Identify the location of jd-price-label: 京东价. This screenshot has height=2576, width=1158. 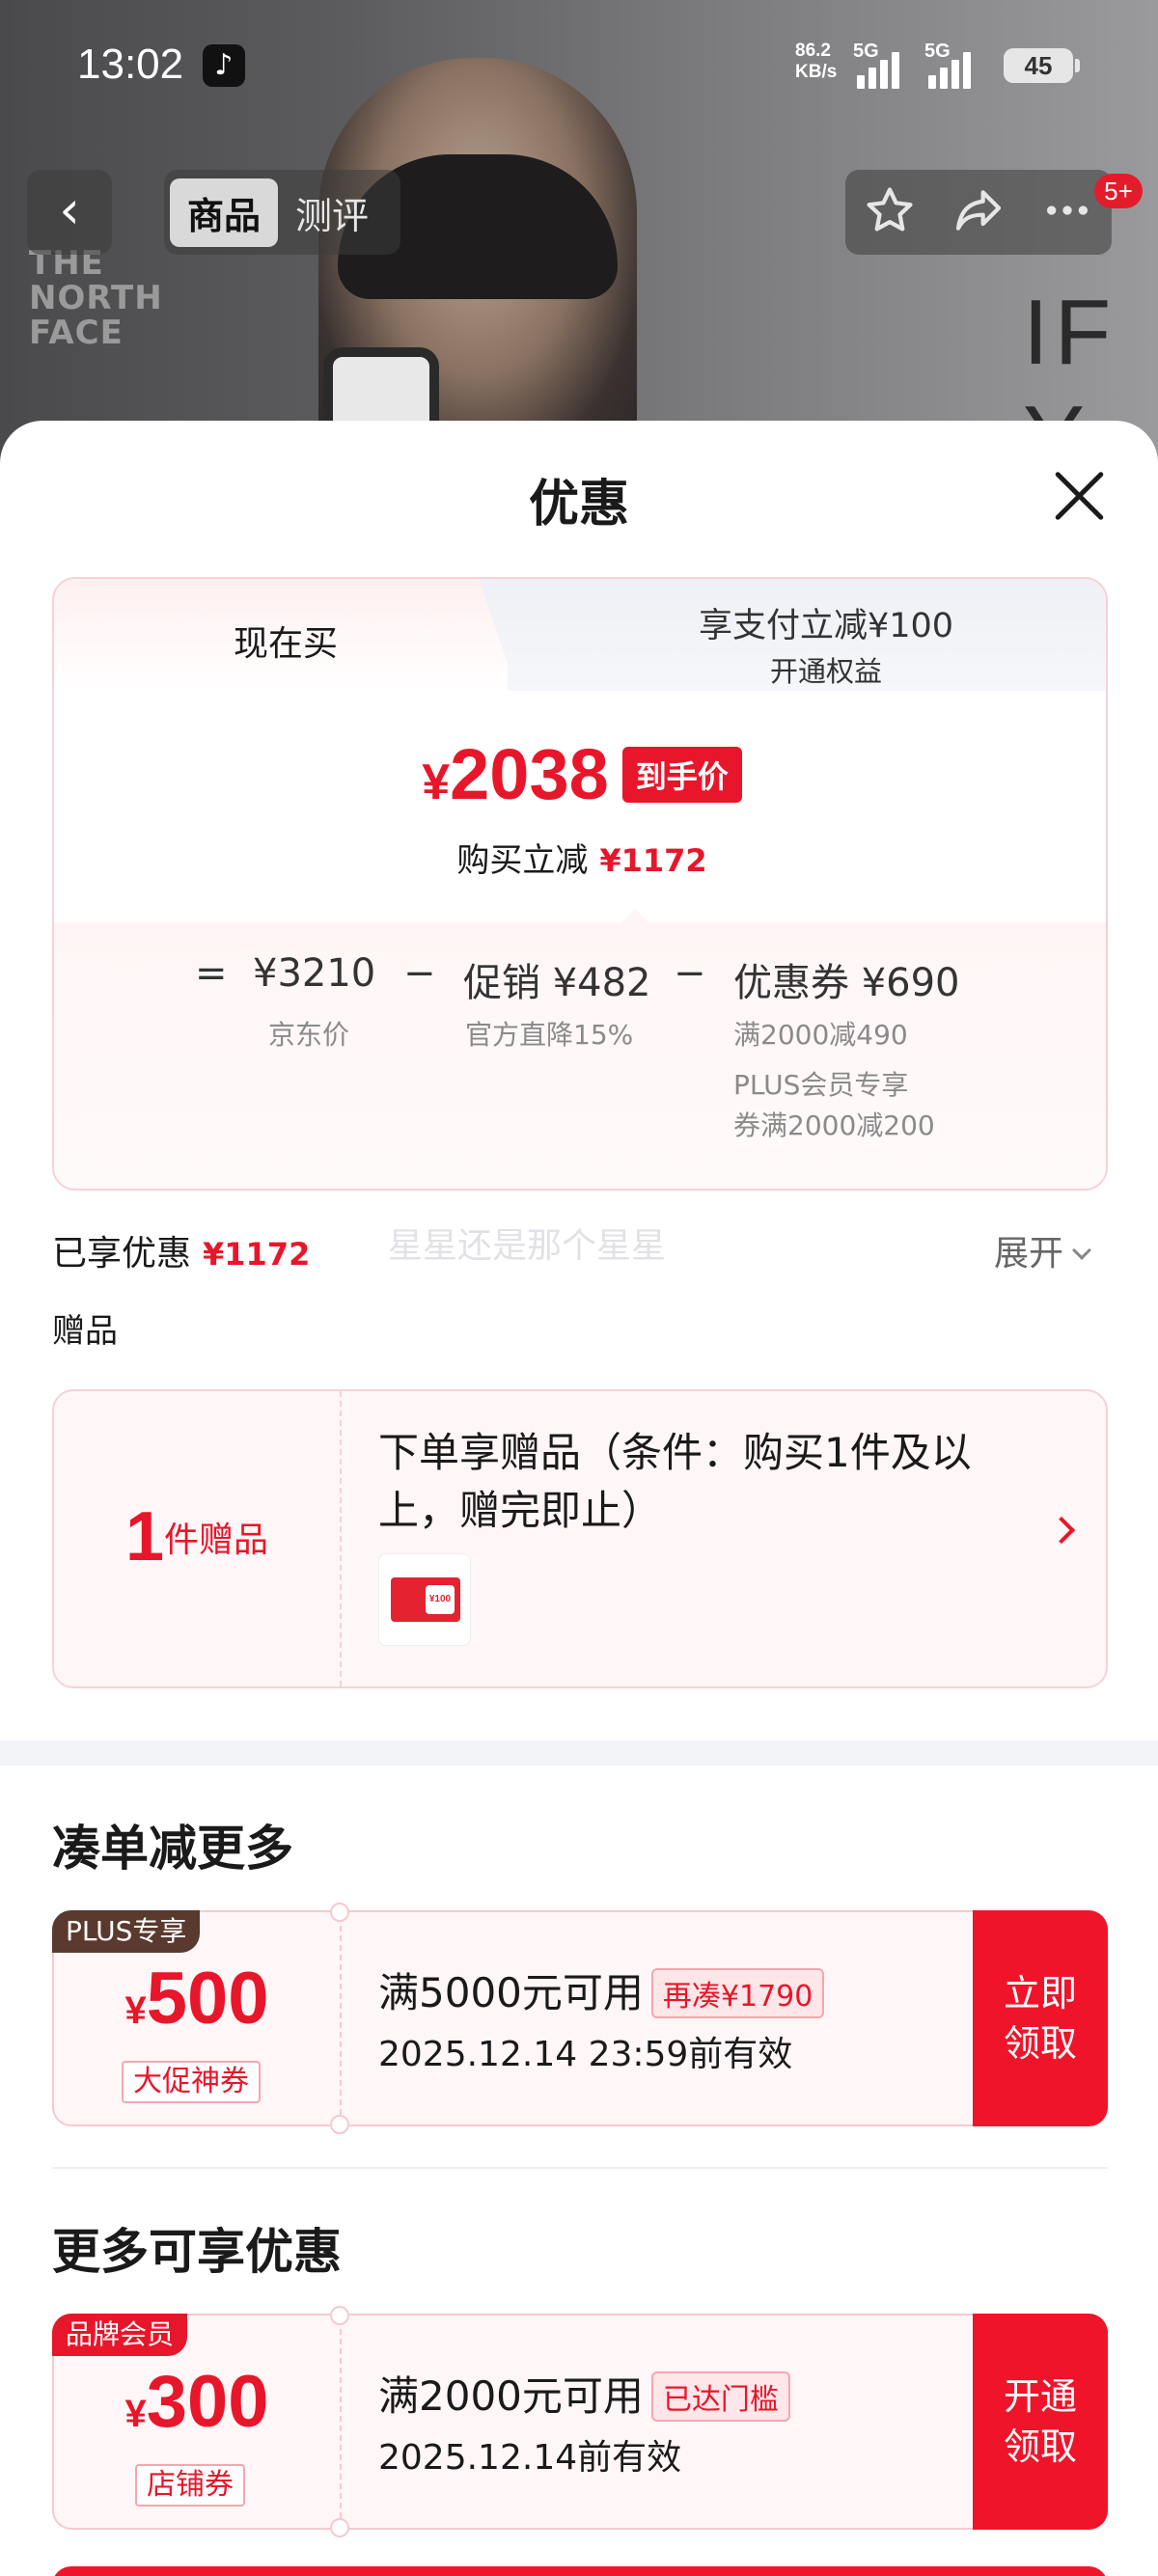
(309, 1035).